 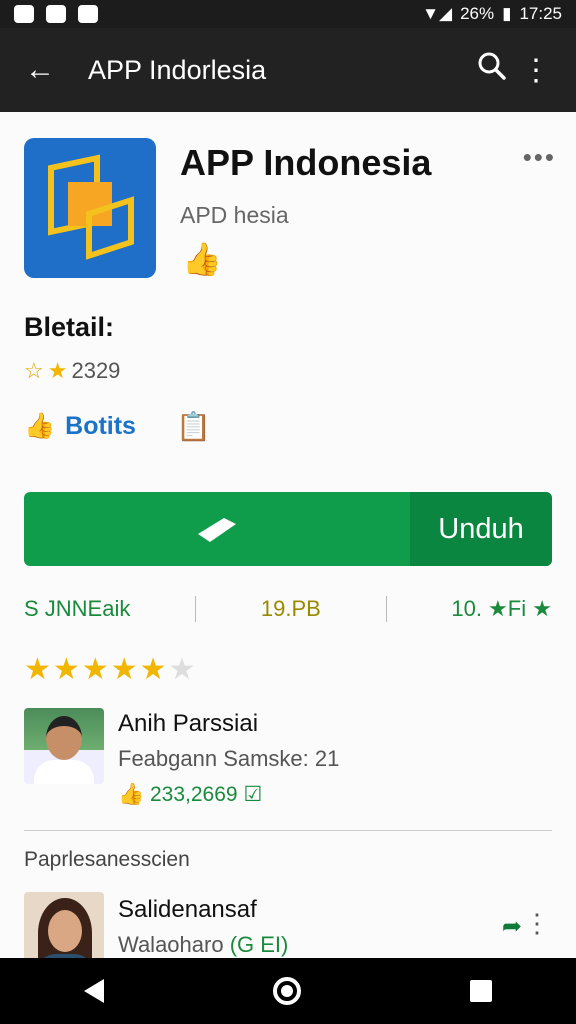 I want to click on review-count: 👍 233,2669 ☑, so click(x=190, y=794).